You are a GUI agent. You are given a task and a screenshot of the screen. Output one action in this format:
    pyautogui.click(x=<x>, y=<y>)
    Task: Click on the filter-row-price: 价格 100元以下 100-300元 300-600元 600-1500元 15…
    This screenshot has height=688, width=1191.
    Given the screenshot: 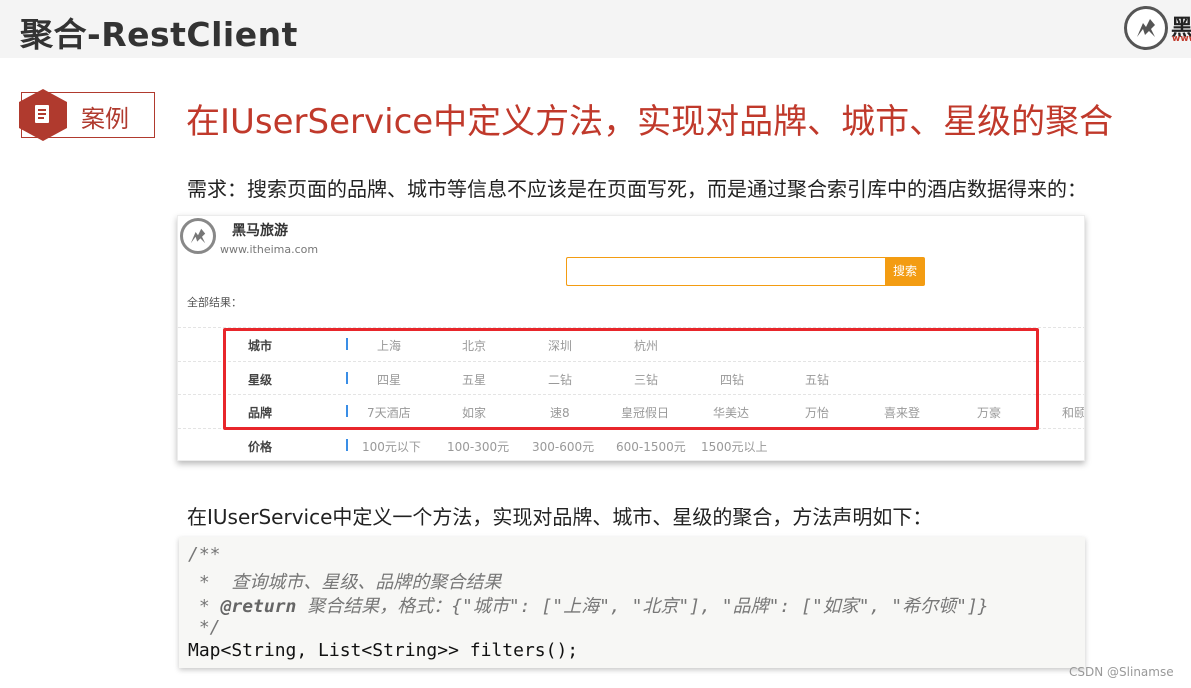 What is the action you would take?
    pyautogui.click(x=631, y=444)
    